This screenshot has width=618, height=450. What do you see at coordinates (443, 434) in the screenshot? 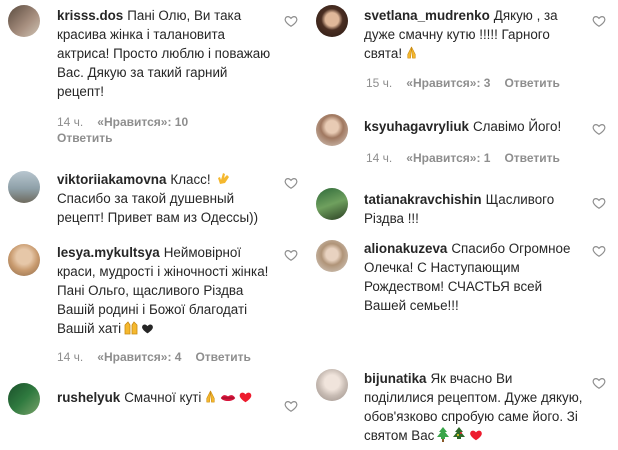
I see `christmas-tree-icon` at bounding box center [443, 434].